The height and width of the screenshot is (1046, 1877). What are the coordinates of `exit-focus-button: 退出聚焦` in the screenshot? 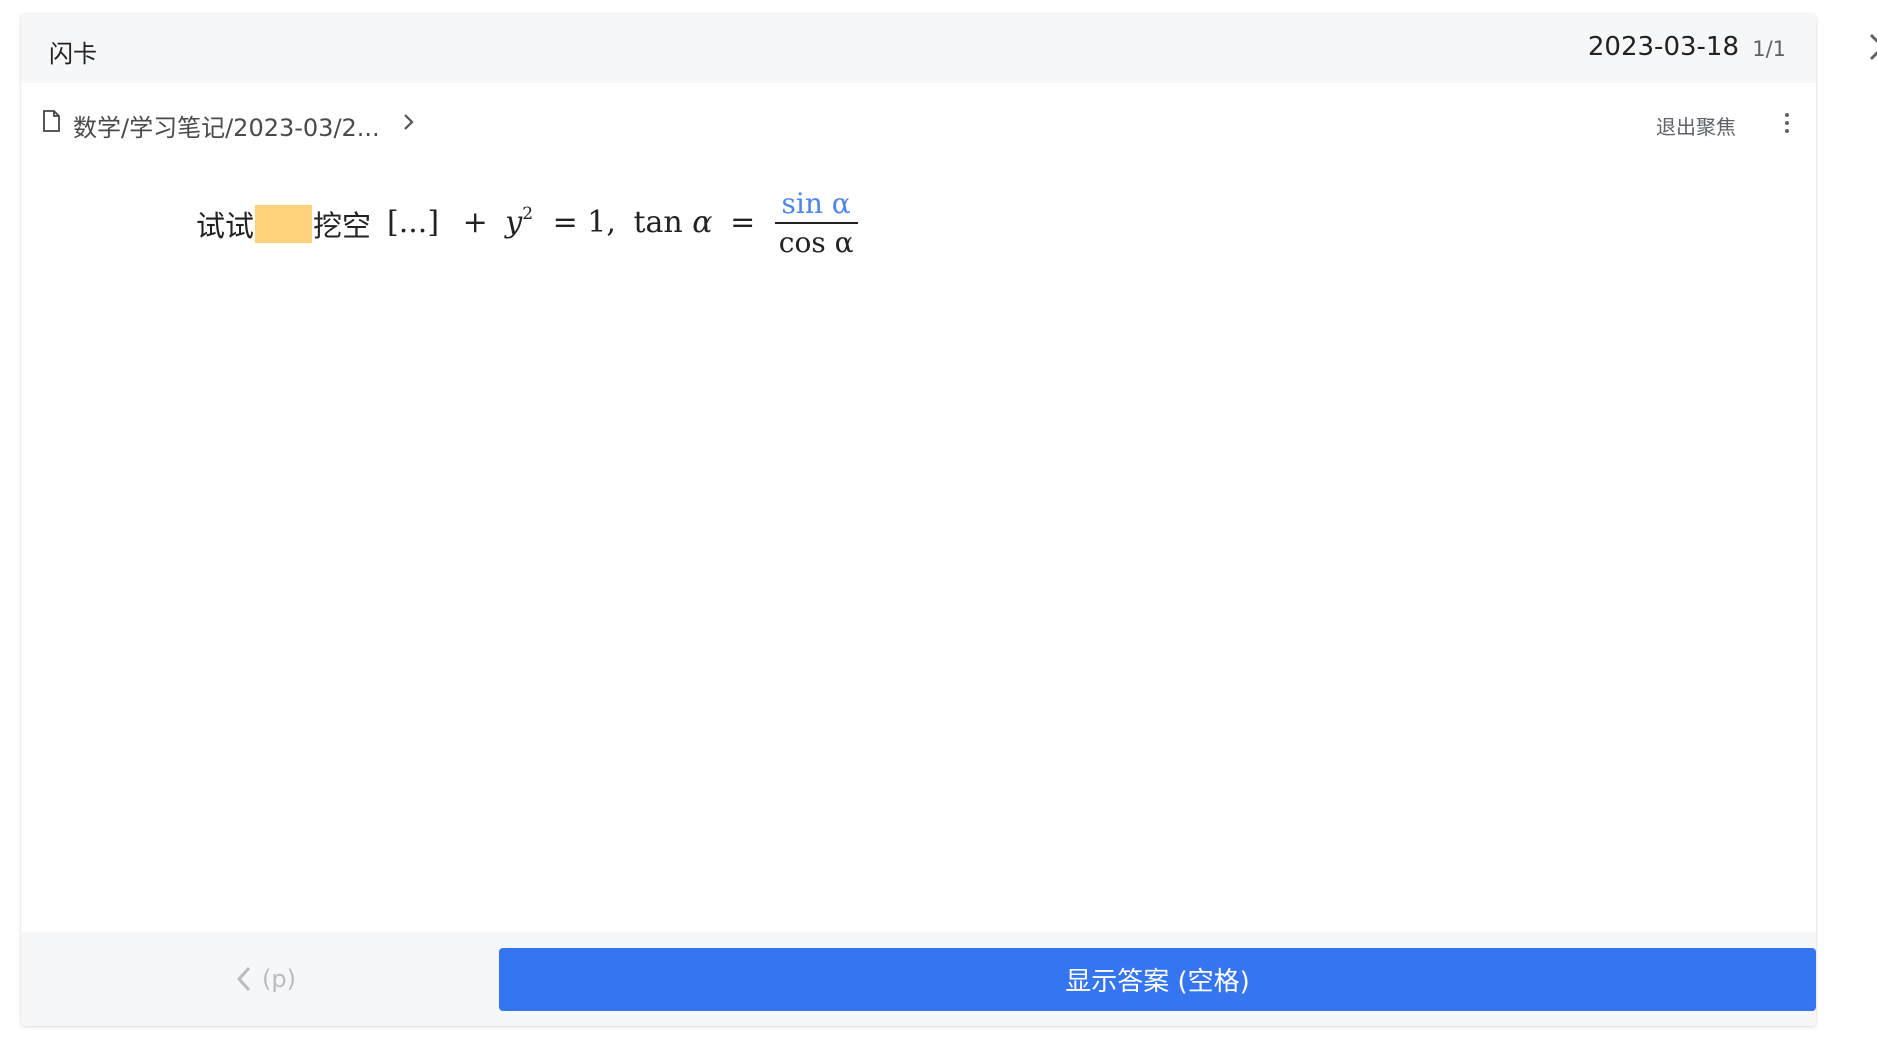 It's located at (1696, 125).